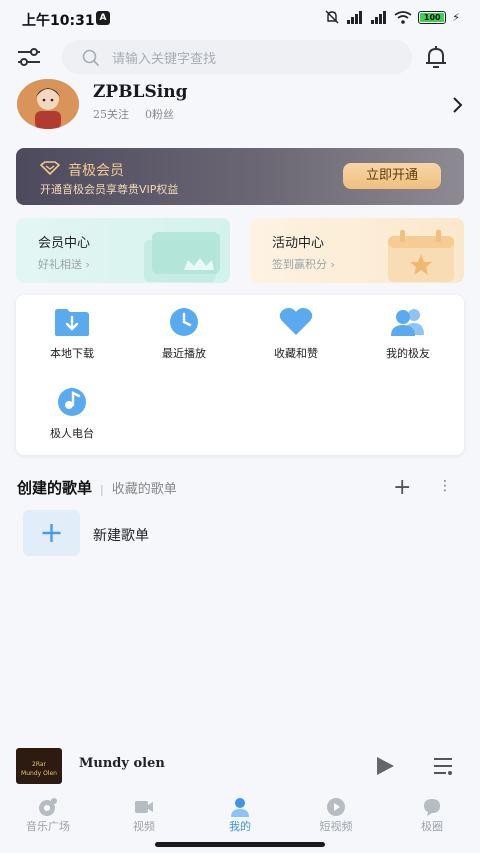  I want to click on friends-icon, so click(407, 322).